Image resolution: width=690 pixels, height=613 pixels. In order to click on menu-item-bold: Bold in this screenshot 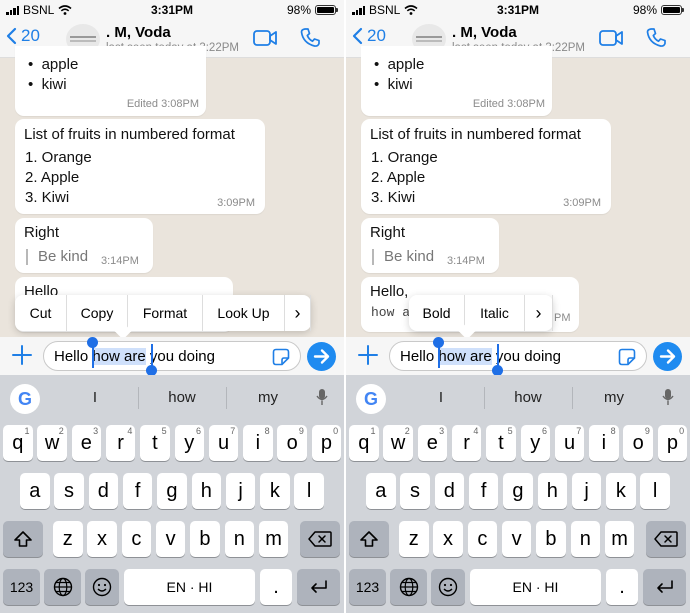, I will do `click(437, 313)`.